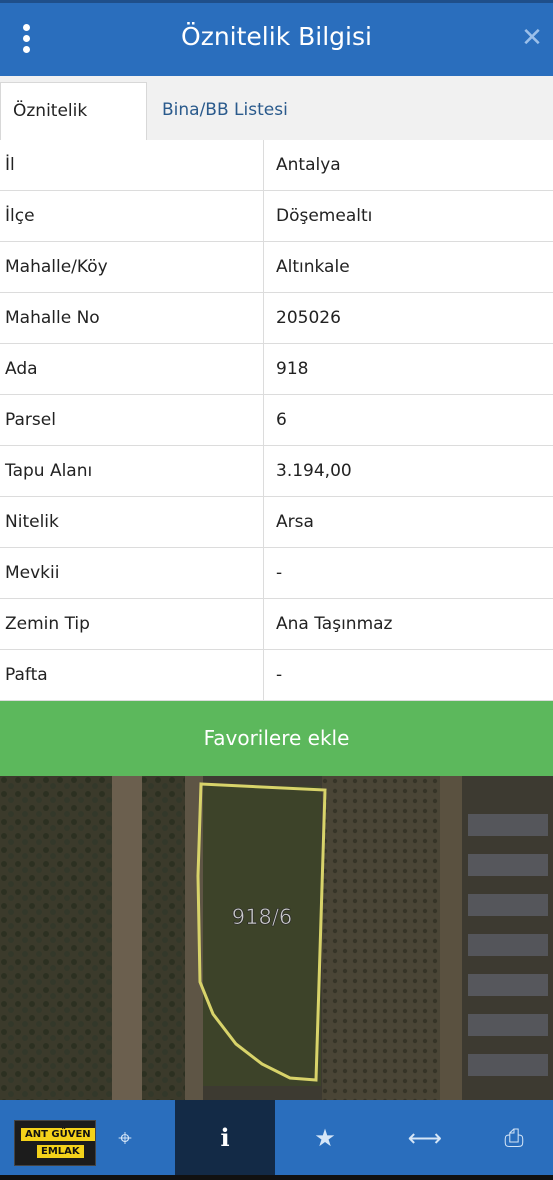  Describe the element at coordinates (384, 938) in the screenshot. I see `orchard-area` at that location.